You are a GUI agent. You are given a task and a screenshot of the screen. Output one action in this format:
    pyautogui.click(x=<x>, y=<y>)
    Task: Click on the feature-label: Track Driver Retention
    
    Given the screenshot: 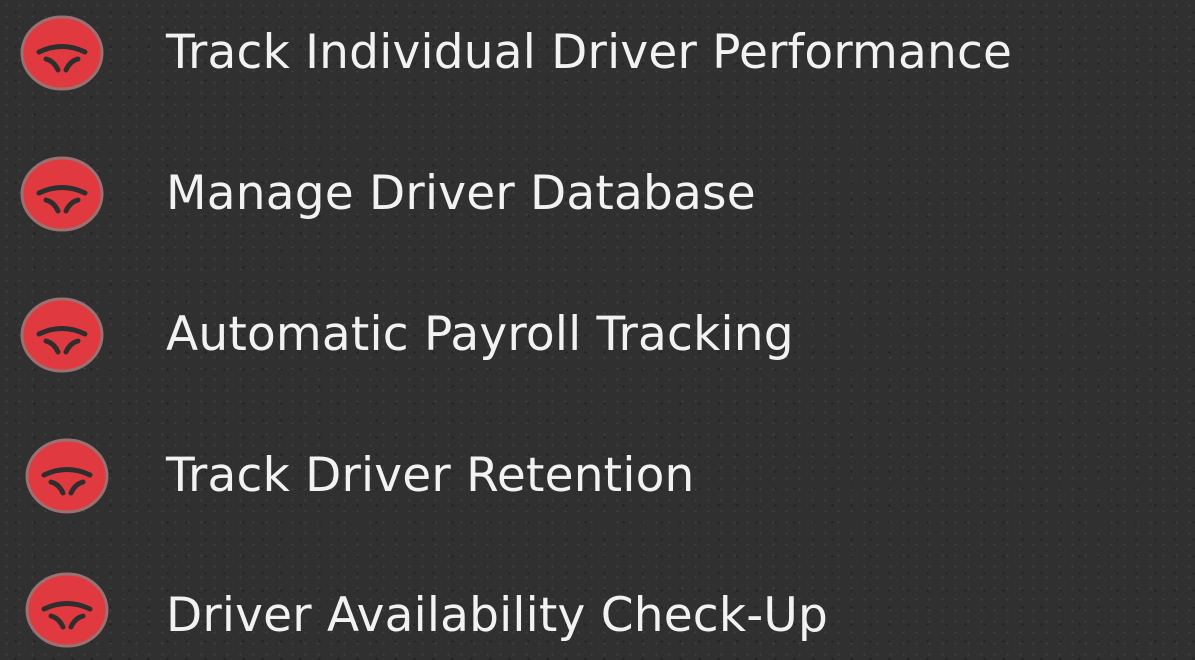 What is the action you would take?
    pyautogui.click(x=430, y=475)
    